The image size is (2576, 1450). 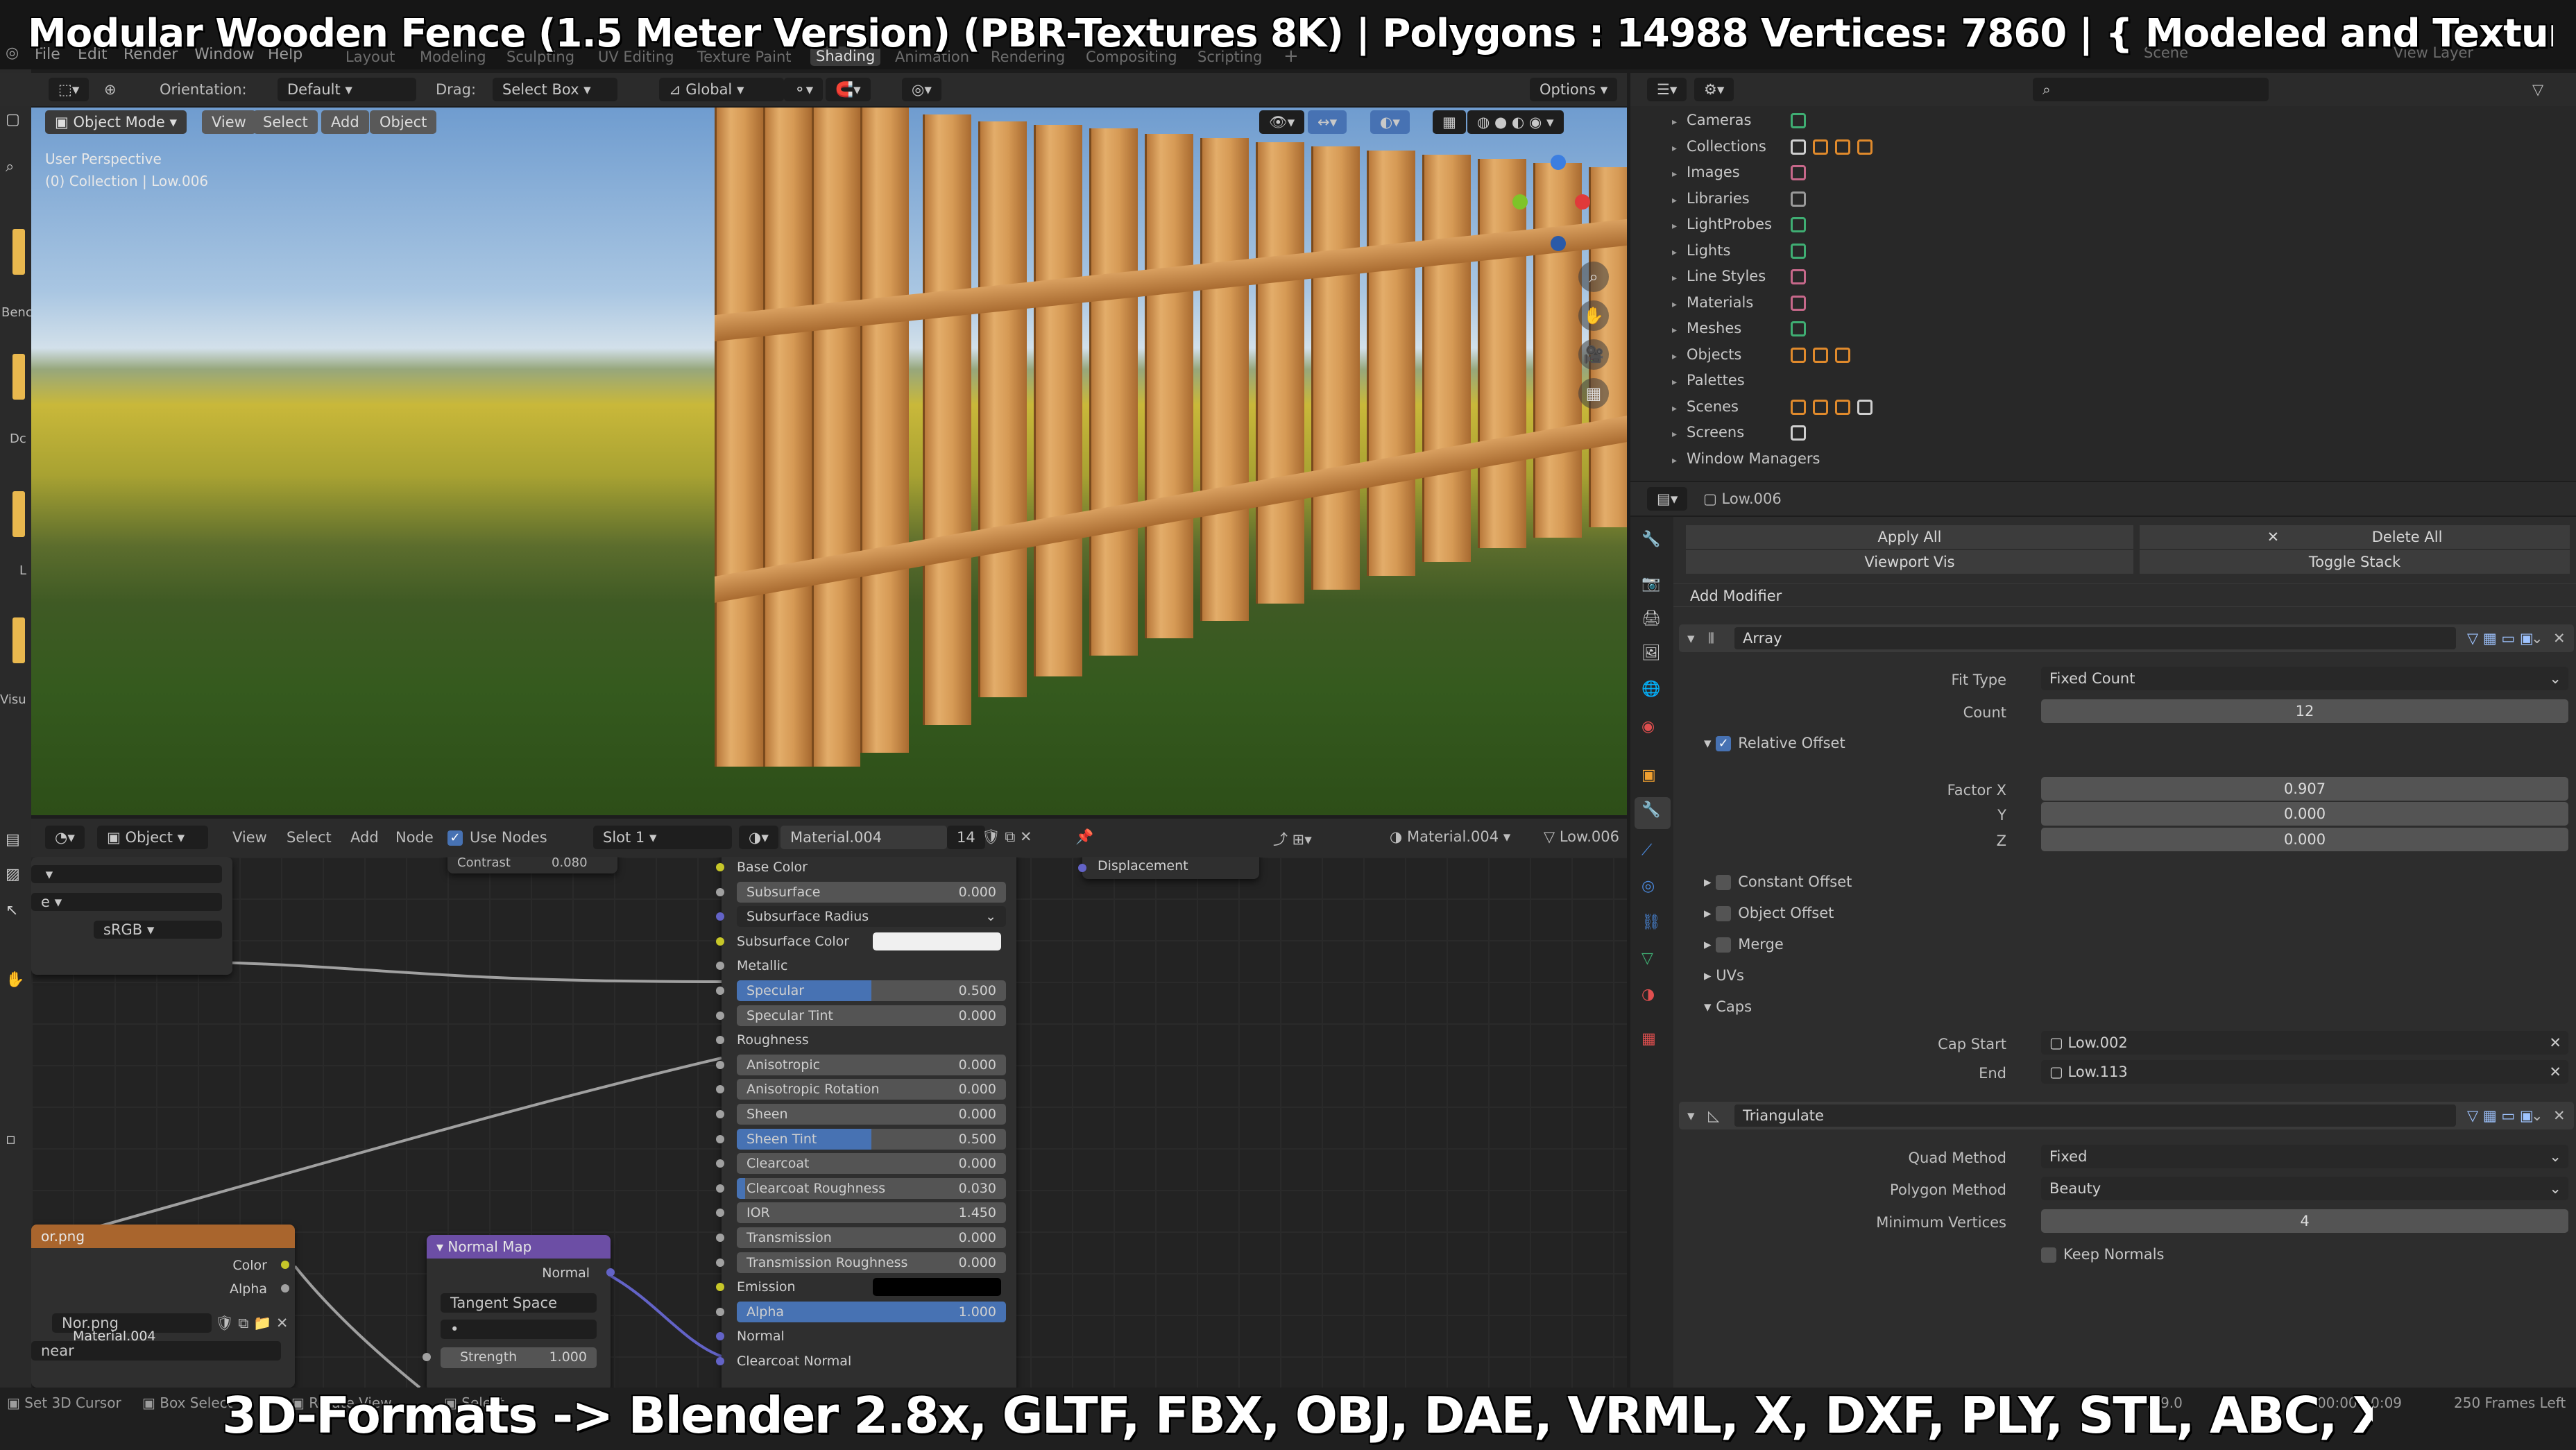 What do you see at coordinates (1515, 122) in the screenshot?
I see `shading-mode-buttons: ◍ ● ◐ ◉ ▾` at bounding box center [1515, 122].